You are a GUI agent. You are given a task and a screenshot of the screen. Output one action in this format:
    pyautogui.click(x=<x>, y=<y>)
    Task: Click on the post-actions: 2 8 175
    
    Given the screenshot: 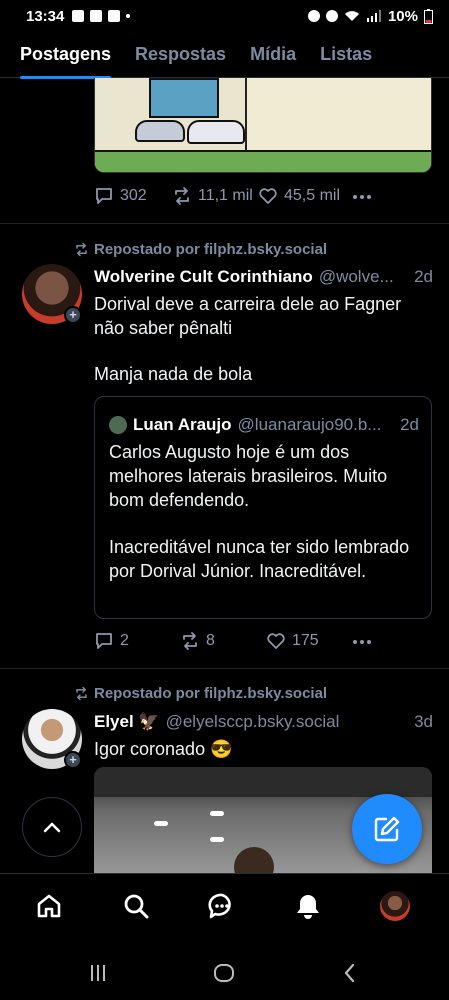 What is the action you would take?
    pyautogui.click(x=264, y=643)
    